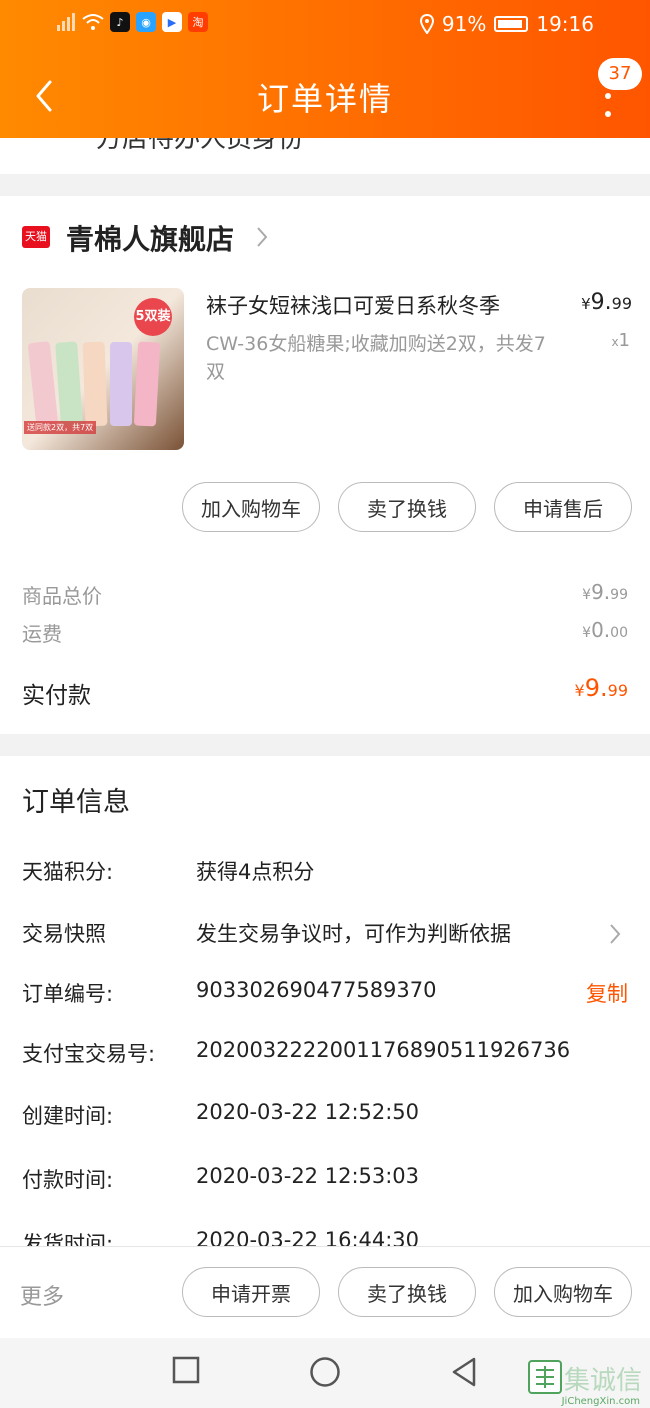 The width and height of the screenshot is (650, 1408). Describe the element at coordinates (353, 934) in the screenshot. I see `info-value: 发生交易争议时，可作为判断依据` at that location.